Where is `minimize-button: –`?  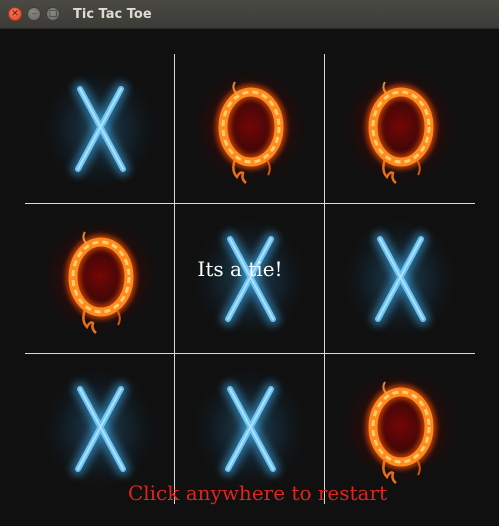
minimize-button: – is located at coordinates (34, 14).